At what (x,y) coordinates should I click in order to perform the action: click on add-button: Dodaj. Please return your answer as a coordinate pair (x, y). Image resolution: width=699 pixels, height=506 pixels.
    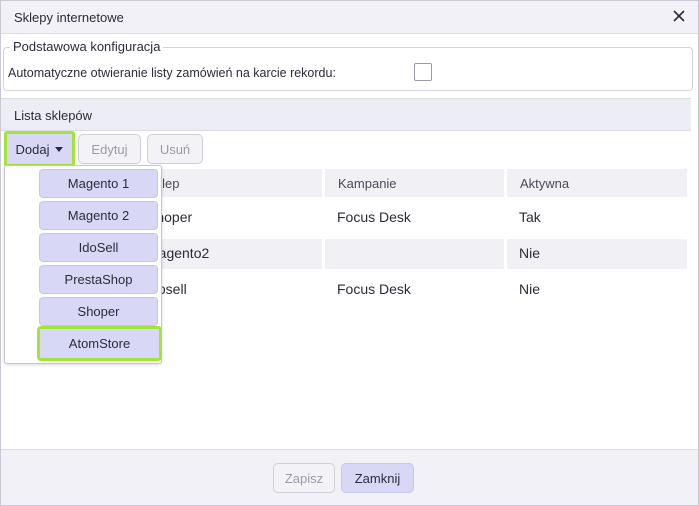
    Looking at the image, I should click on (39, 149).